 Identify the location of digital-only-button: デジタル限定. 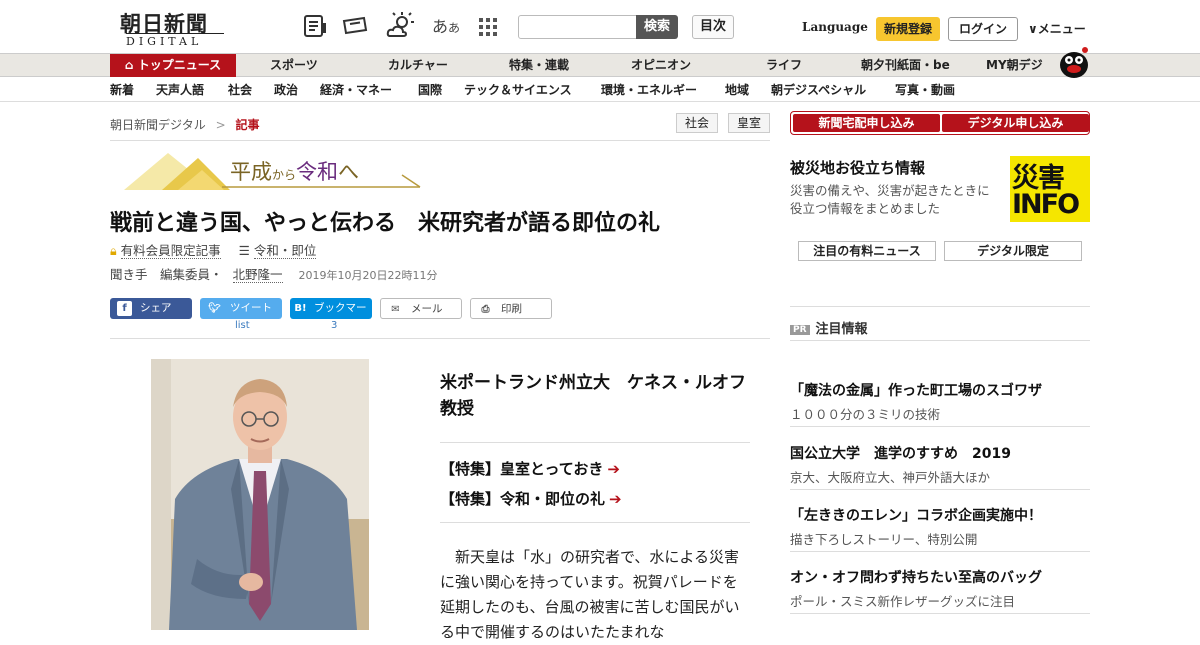
(1013, 251).